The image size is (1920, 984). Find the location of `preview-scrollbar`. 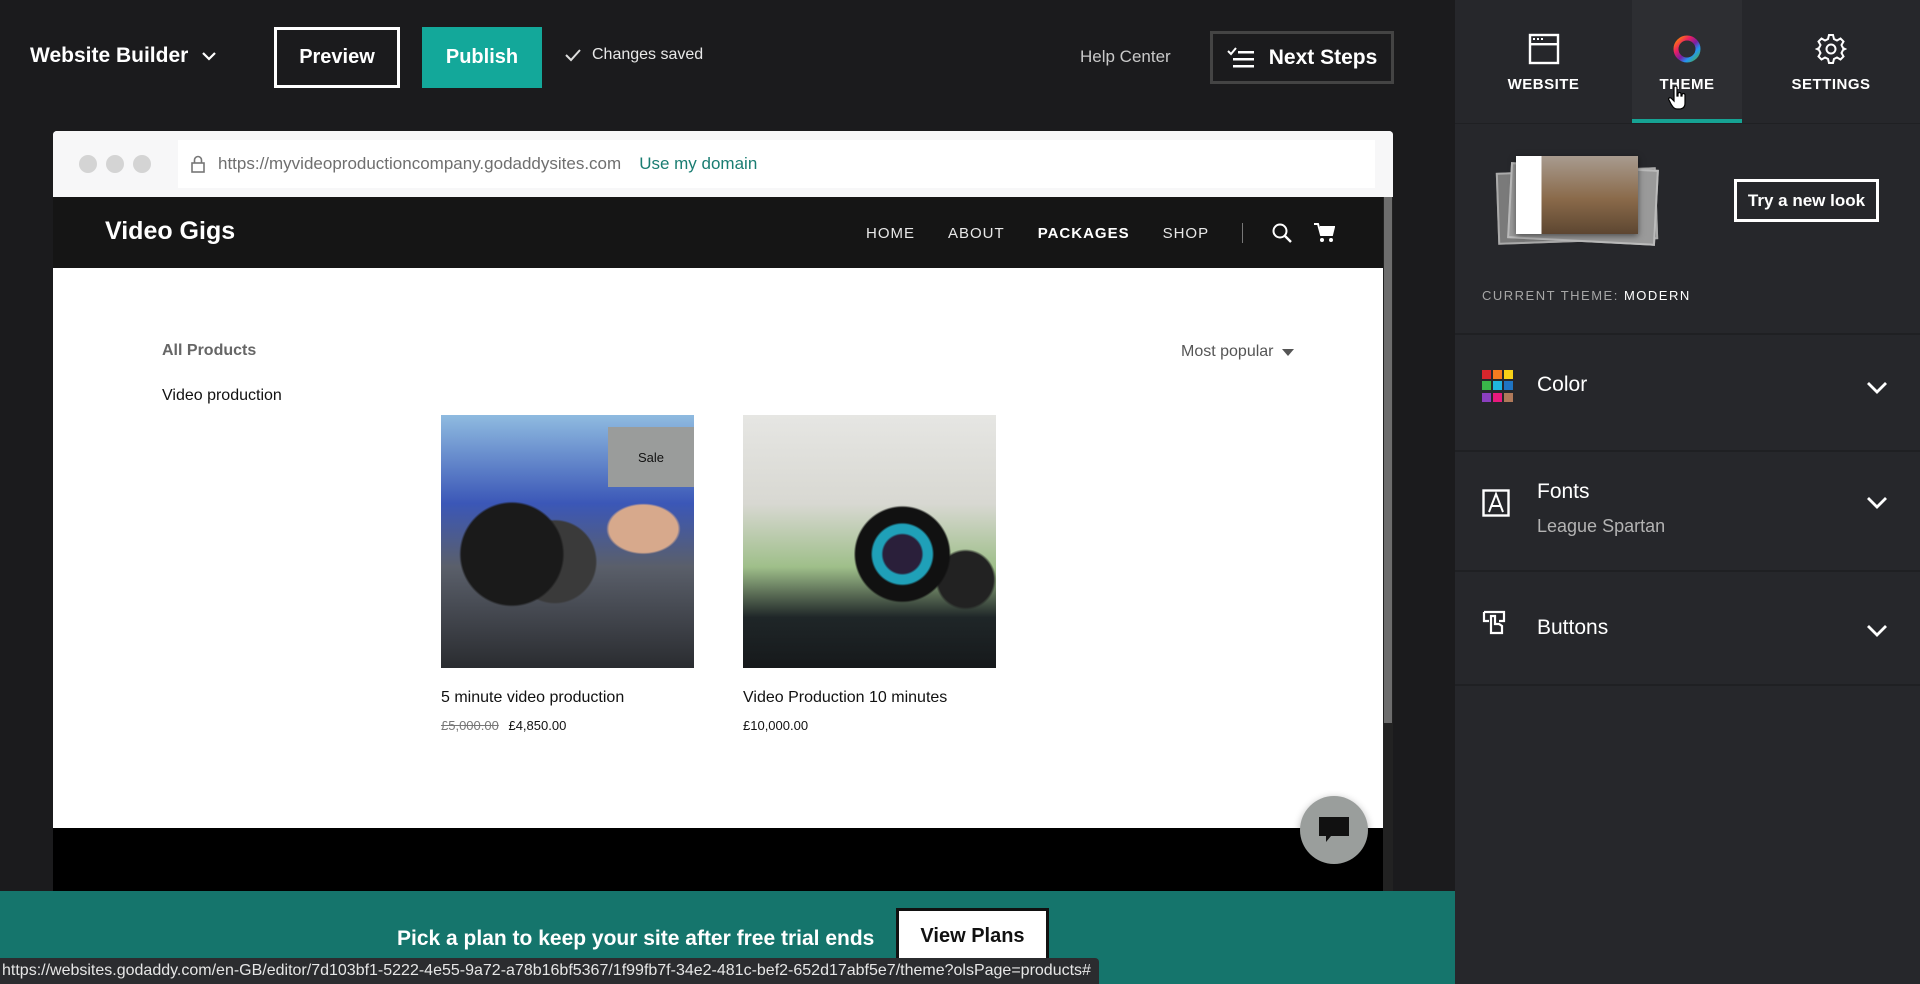

preview-scrollbar is located at coordinates (1388, 544).